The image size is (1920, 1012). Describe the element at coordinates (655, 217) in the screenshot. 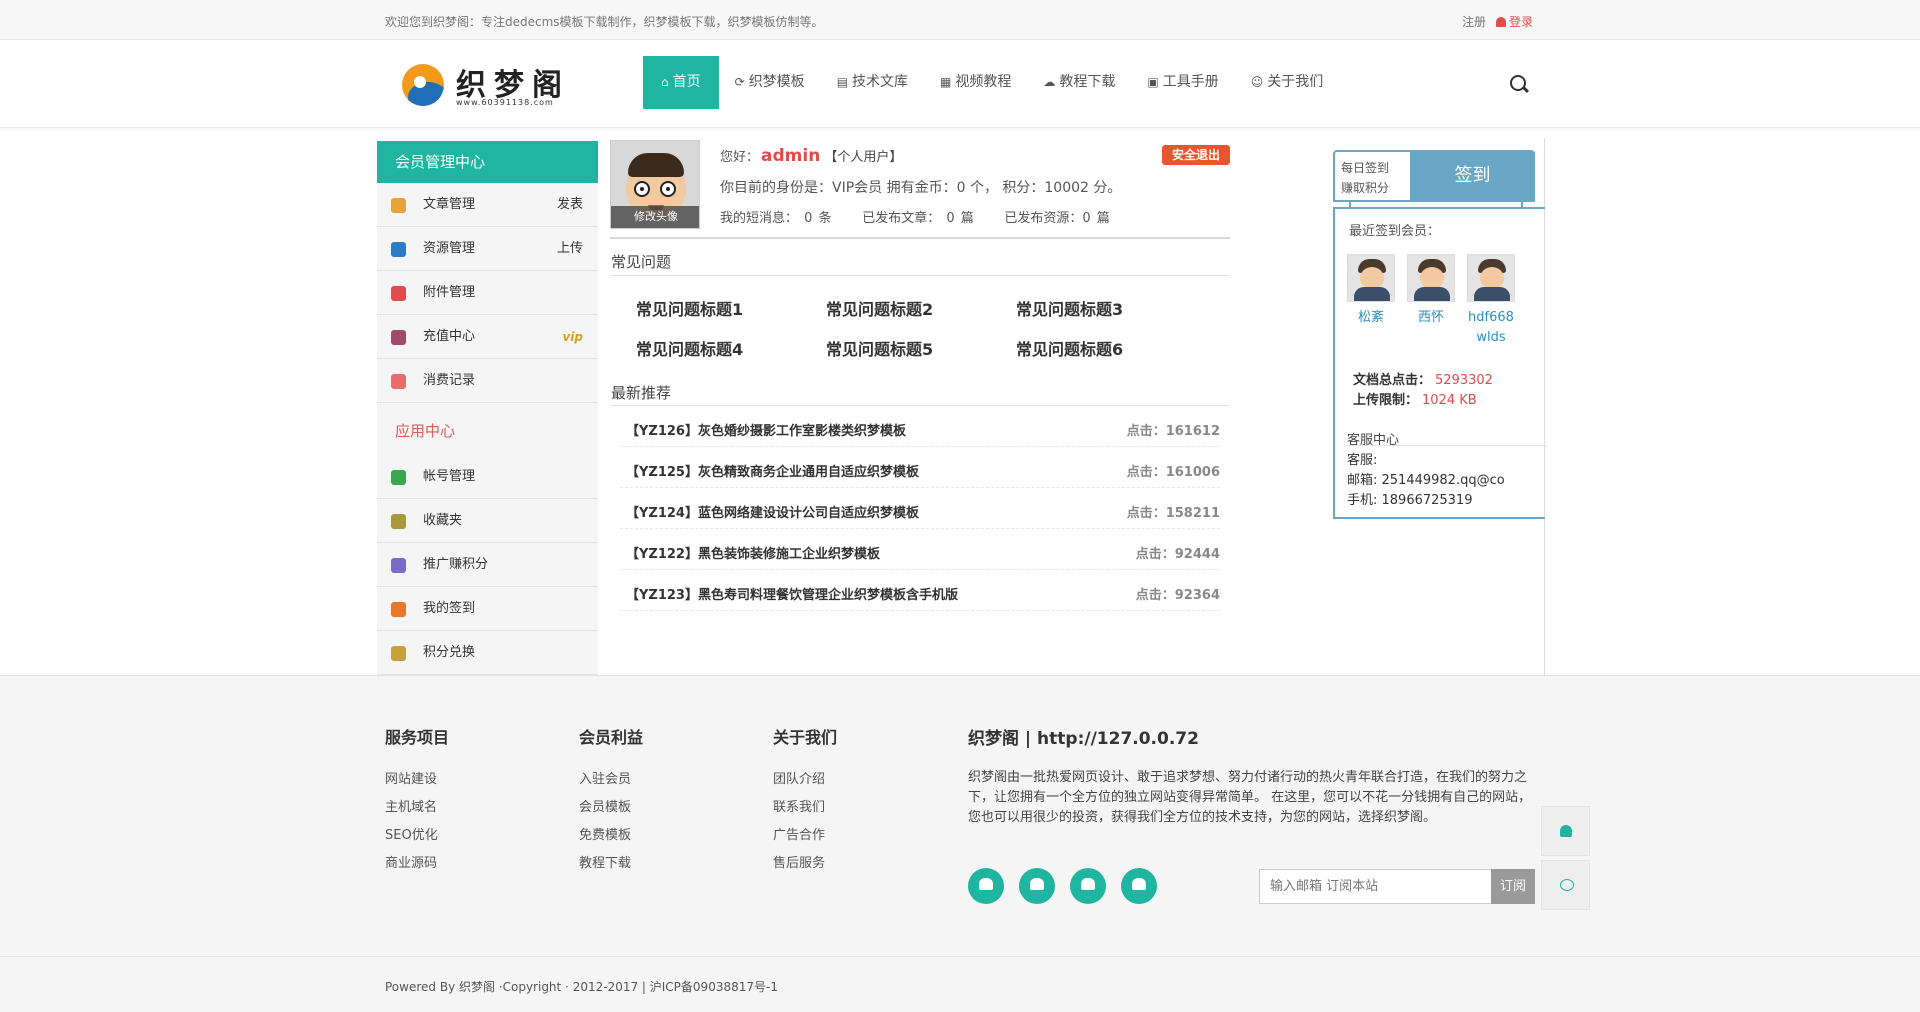

I see `edit-avatar-button: 修改头像` at that location.